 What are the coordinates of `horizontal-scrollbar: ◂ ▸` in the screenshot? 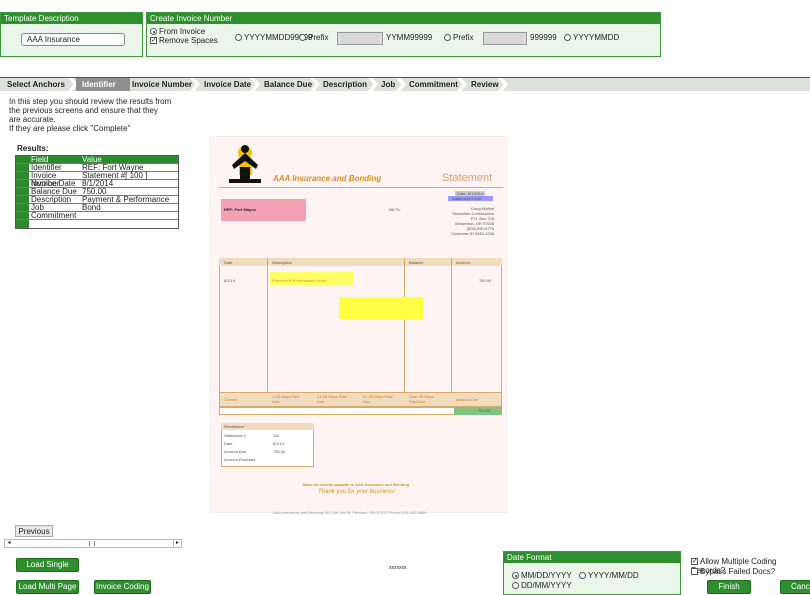 It's located at (93, 543).